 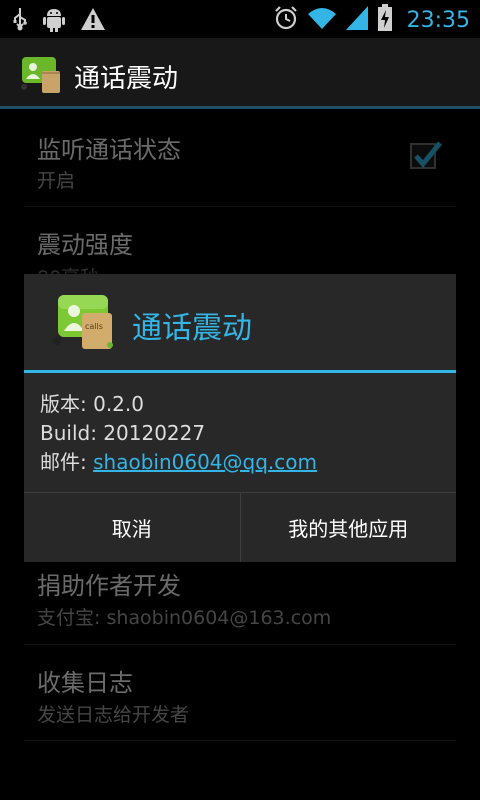 What do you see at coordinates (322, 20) in the screenshot?
I see `wifi-icon` at bounding box center [322, 20].